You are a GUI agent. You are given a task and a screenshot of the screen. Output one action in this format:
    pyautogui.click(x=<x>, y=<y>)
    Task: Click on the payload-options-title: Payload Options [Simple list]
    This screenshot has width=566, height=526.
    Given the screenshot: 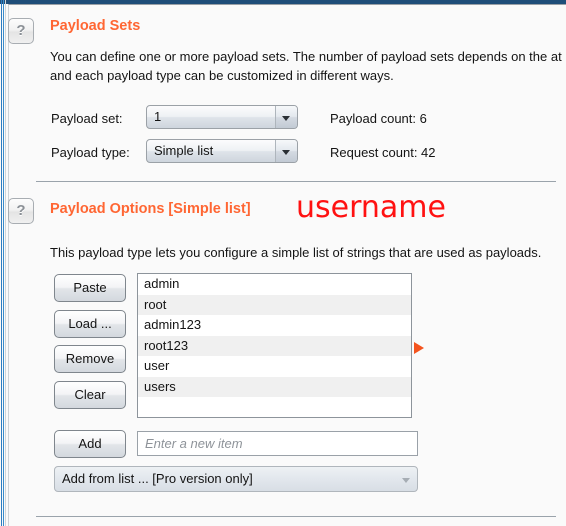 What is the action you would take?
    pyautogui.click(x=150, y=209)
    